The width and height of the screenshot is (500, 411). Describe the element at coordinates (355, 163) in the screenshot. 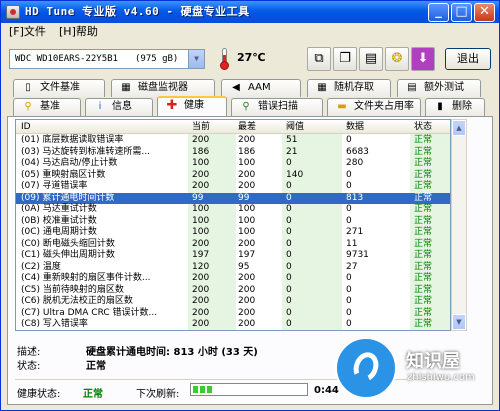

I see `attr-data: 280` at that location.